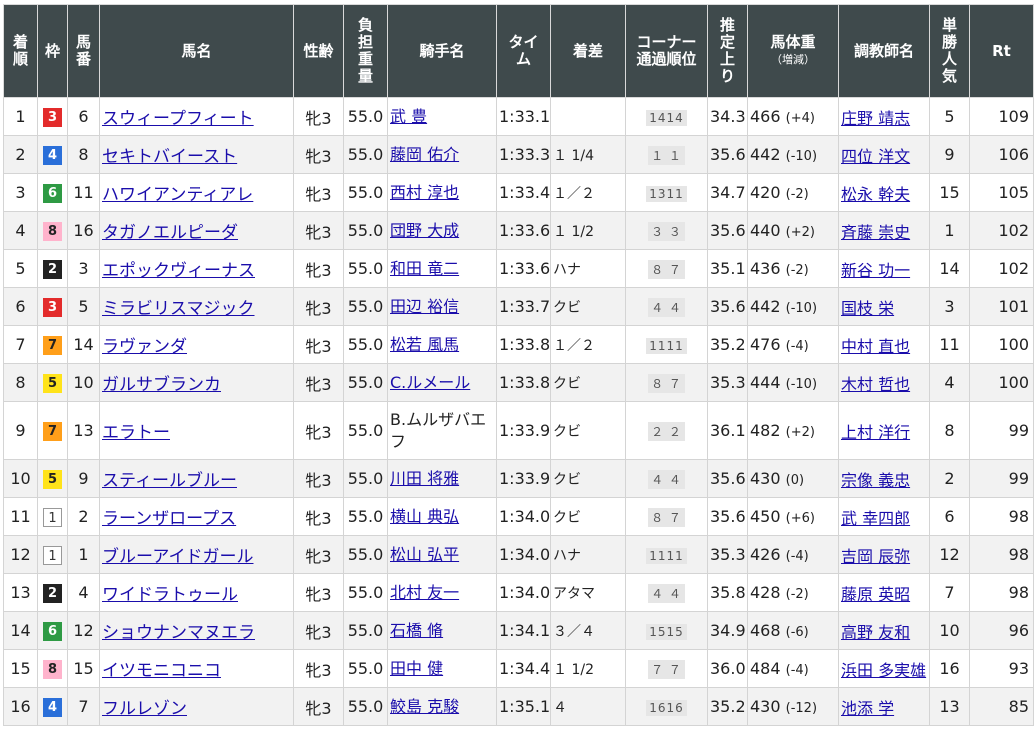 Image resolution: width=1036 pixels, height=751 pixels. What do you see at coordinates (144, 347) in the screenshot?
I see `horse-name-link: ラヴァンダ` at bounding box center [144, 347].